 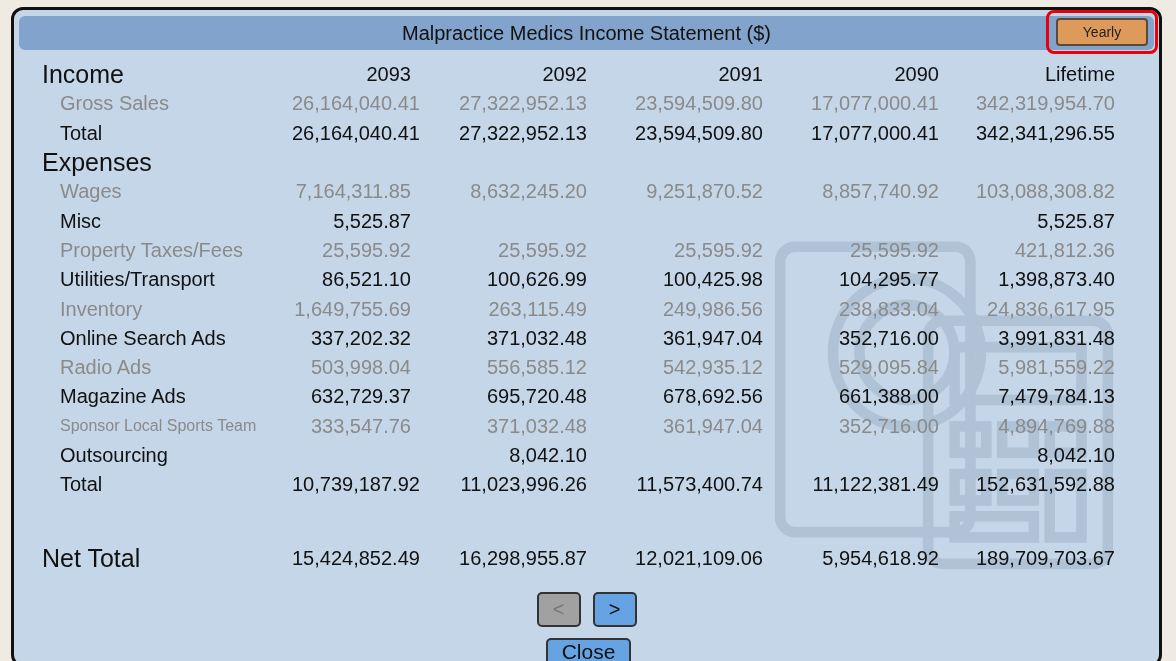 I want to click on table-cell: 632,729.37, so click(x=360, y=396).